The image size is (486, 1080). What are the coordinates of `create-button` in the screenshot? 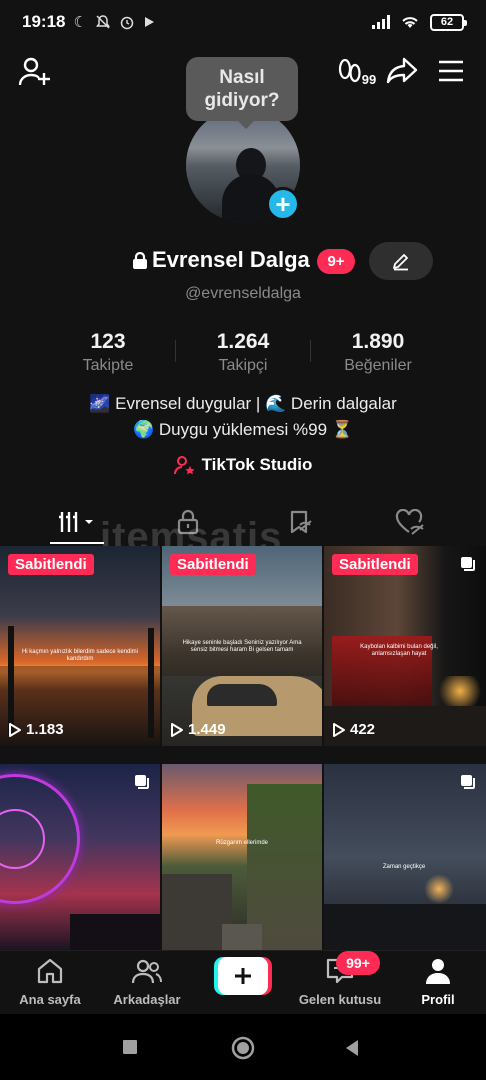 It's located at (243, 976).